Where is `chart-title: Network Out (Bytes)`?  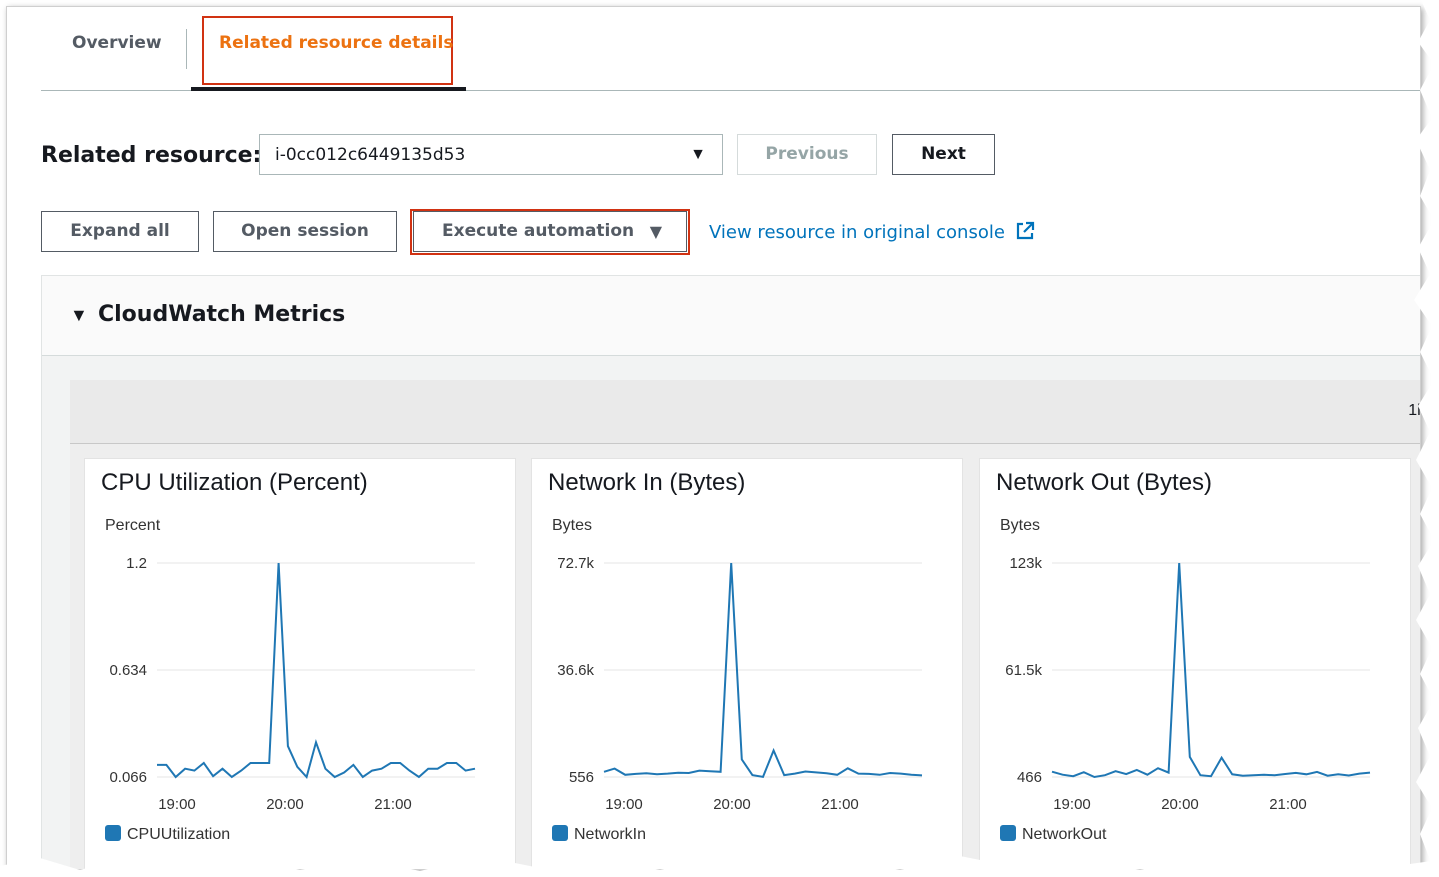 chart-title: Network Out (Bytes) is located at coordinates (1104, 482).